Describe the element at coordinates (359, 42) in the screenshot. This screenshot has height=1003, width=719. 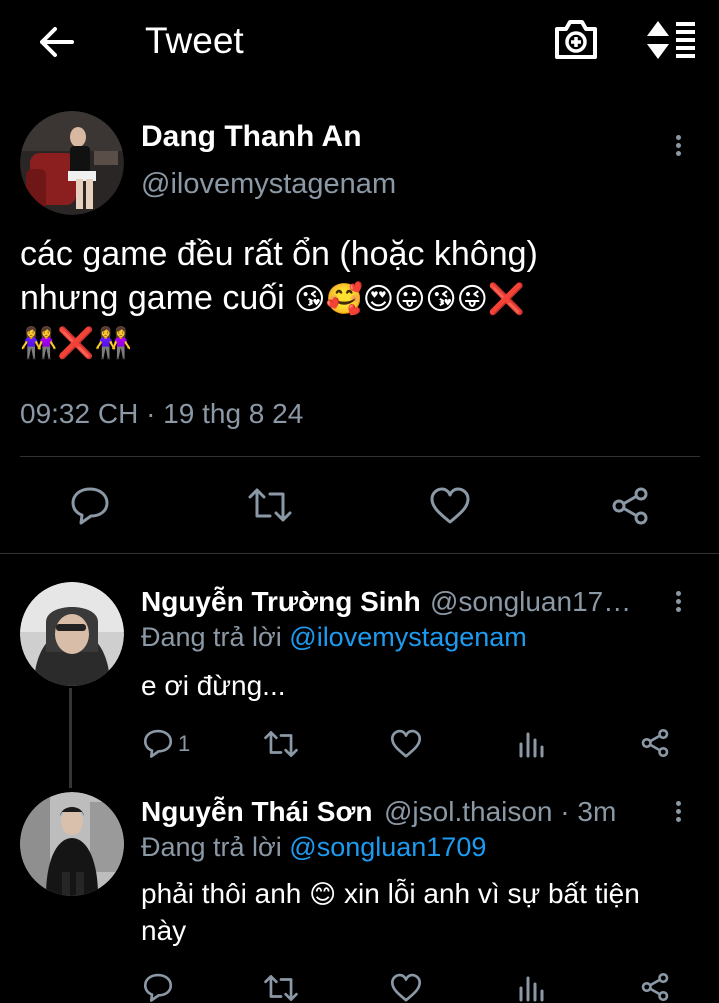
I see `top-app-bar: Tweet` at that location.